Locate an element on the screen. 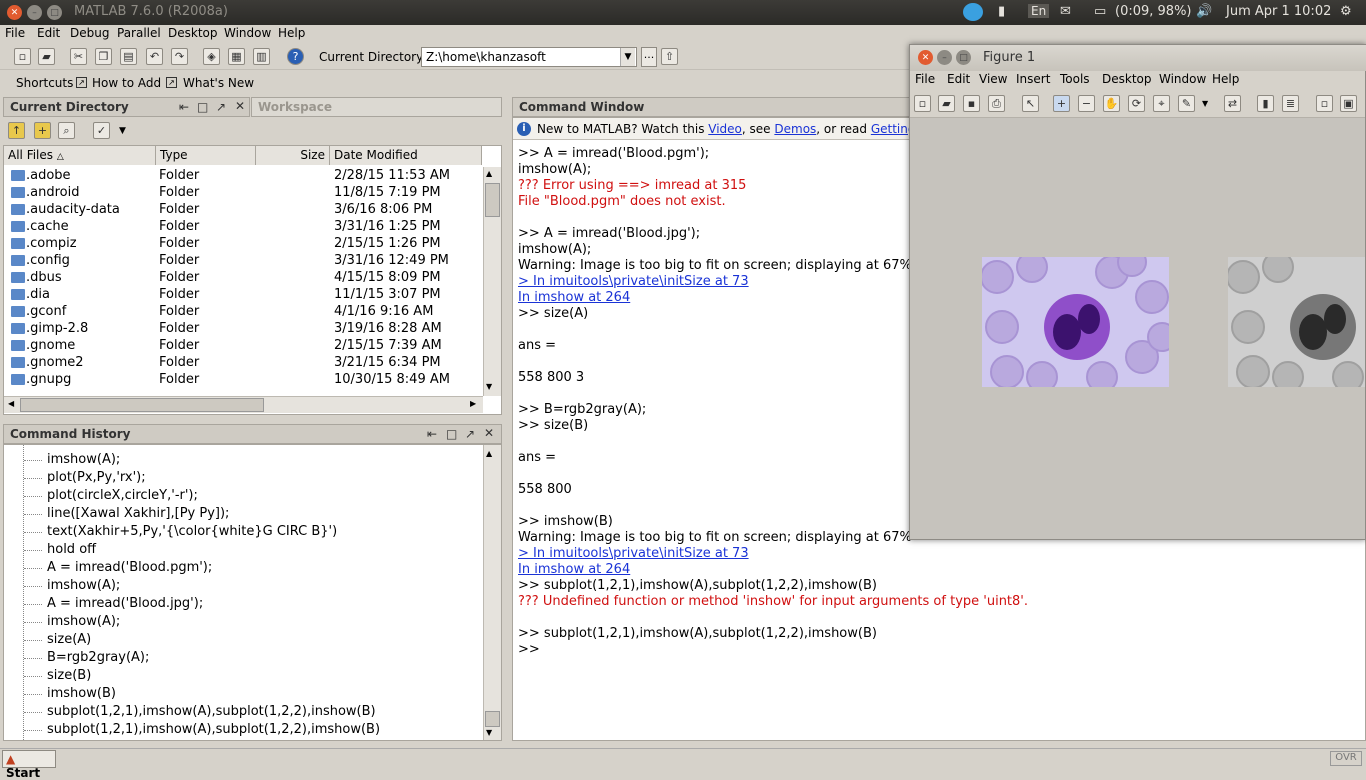 The width and height of the screenshot is (1366, 780). menu-window: Window is located at coordinates (247, 33).